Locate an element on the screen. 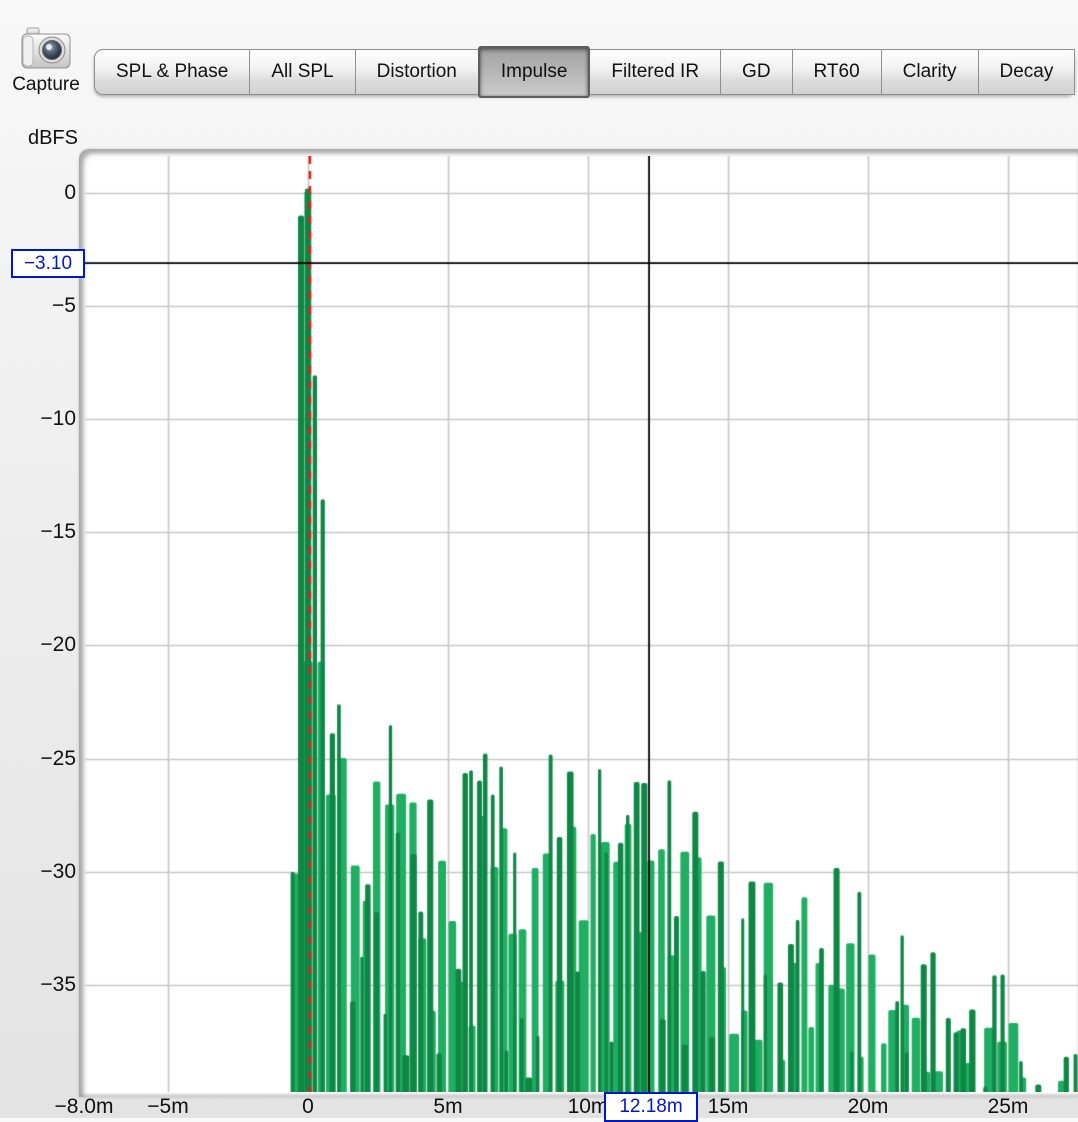  x-tick-label: 0 is located at coordinates (308, 1106).